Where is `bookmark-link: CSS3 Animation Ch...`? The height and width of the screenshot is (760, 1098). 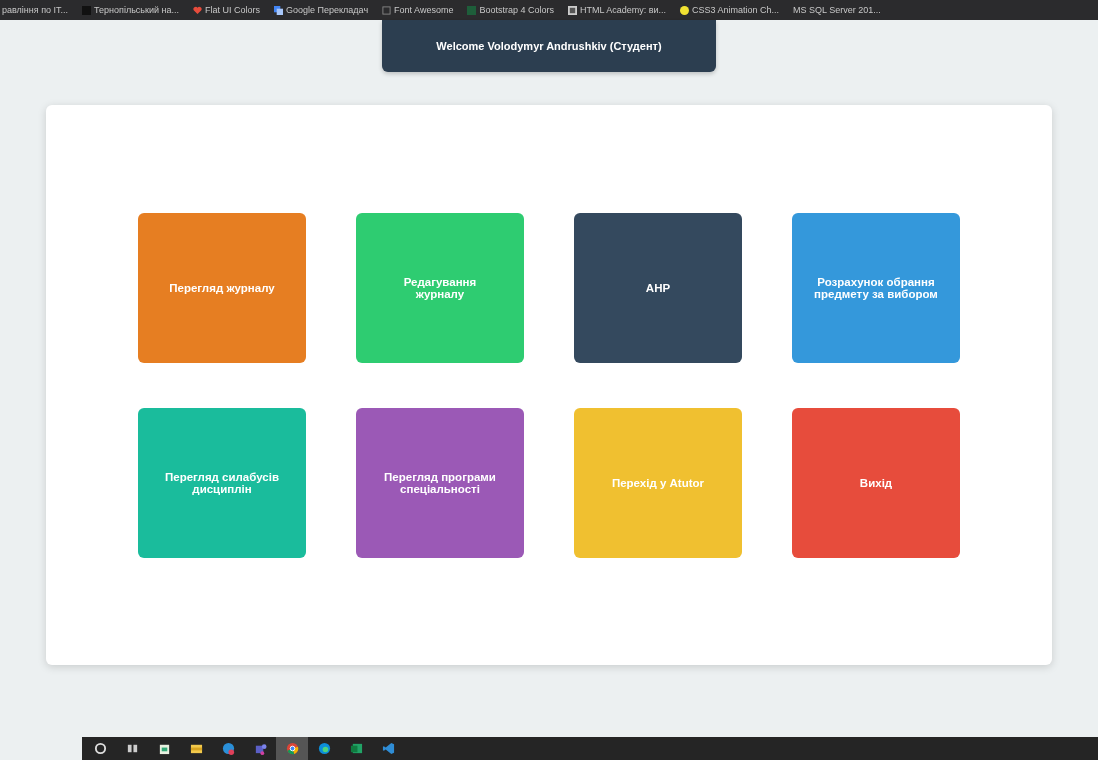 bookmark-link: CSS3 Animation Ch... is located at coordinates (730, 10).